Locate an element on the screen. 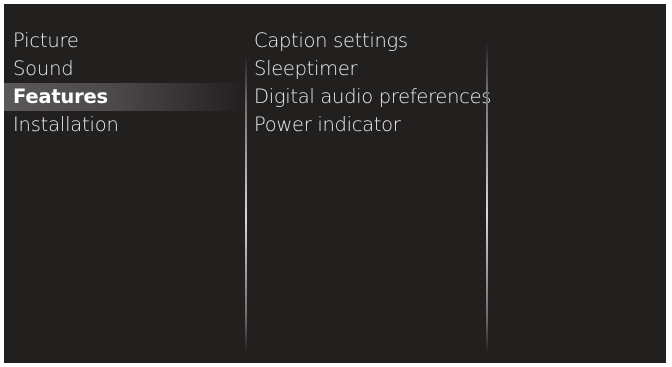  menu-item-installation: Installation is located at coordinates (124, 125).